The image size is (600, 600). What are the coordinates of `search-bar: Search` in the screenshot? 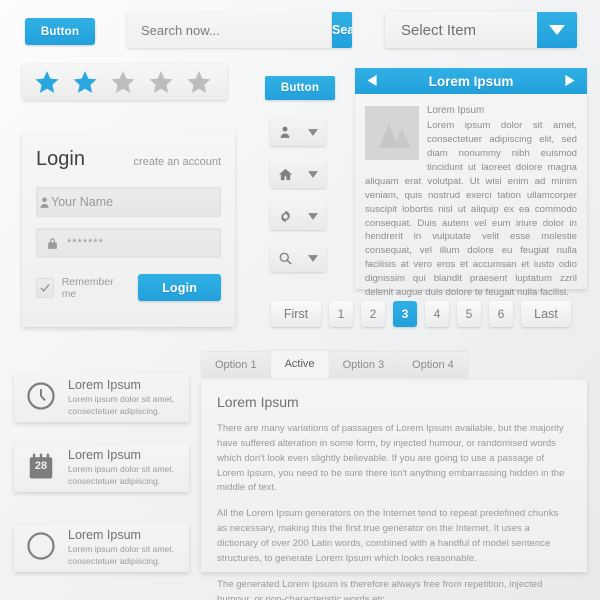 It's located at (239, 30).